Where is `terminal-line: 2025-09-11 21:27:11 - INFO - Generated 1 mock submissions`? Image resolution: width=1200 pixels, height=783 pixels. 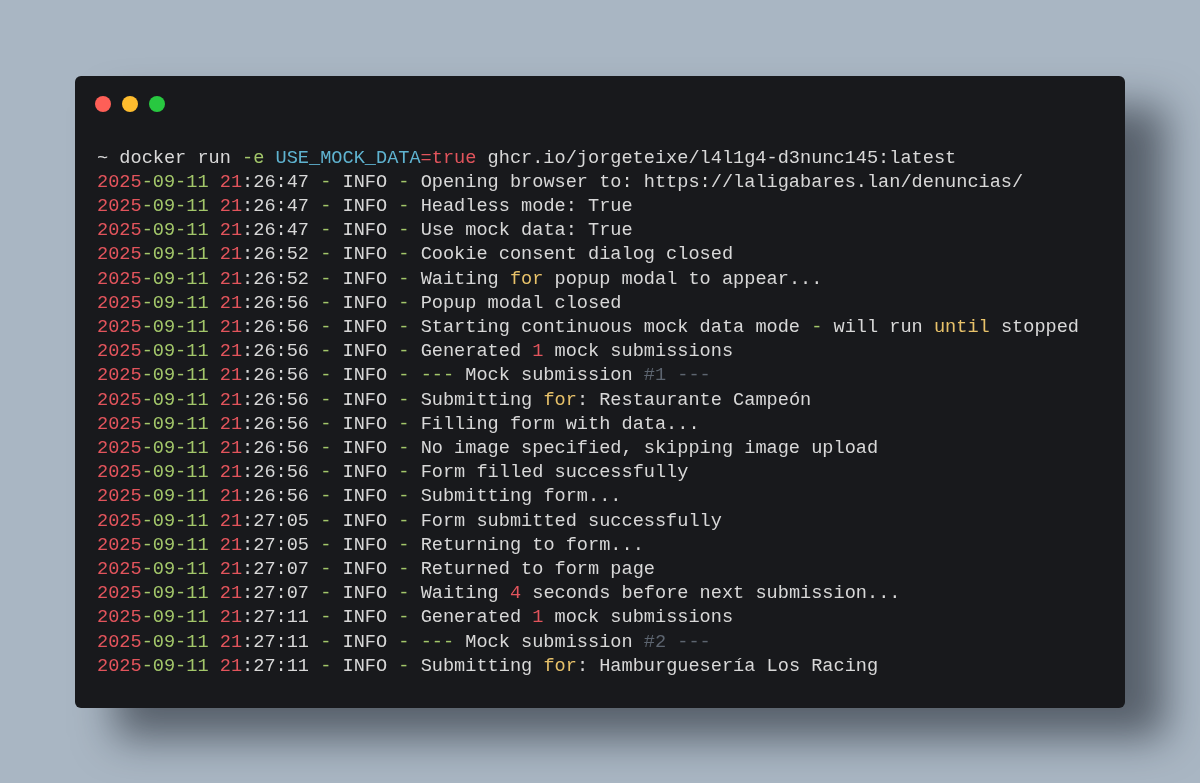
terminal-line: 2025-09-11 21:27:11 - INFO - Generated 1 mock submissions is located at coordinates (415, 618).